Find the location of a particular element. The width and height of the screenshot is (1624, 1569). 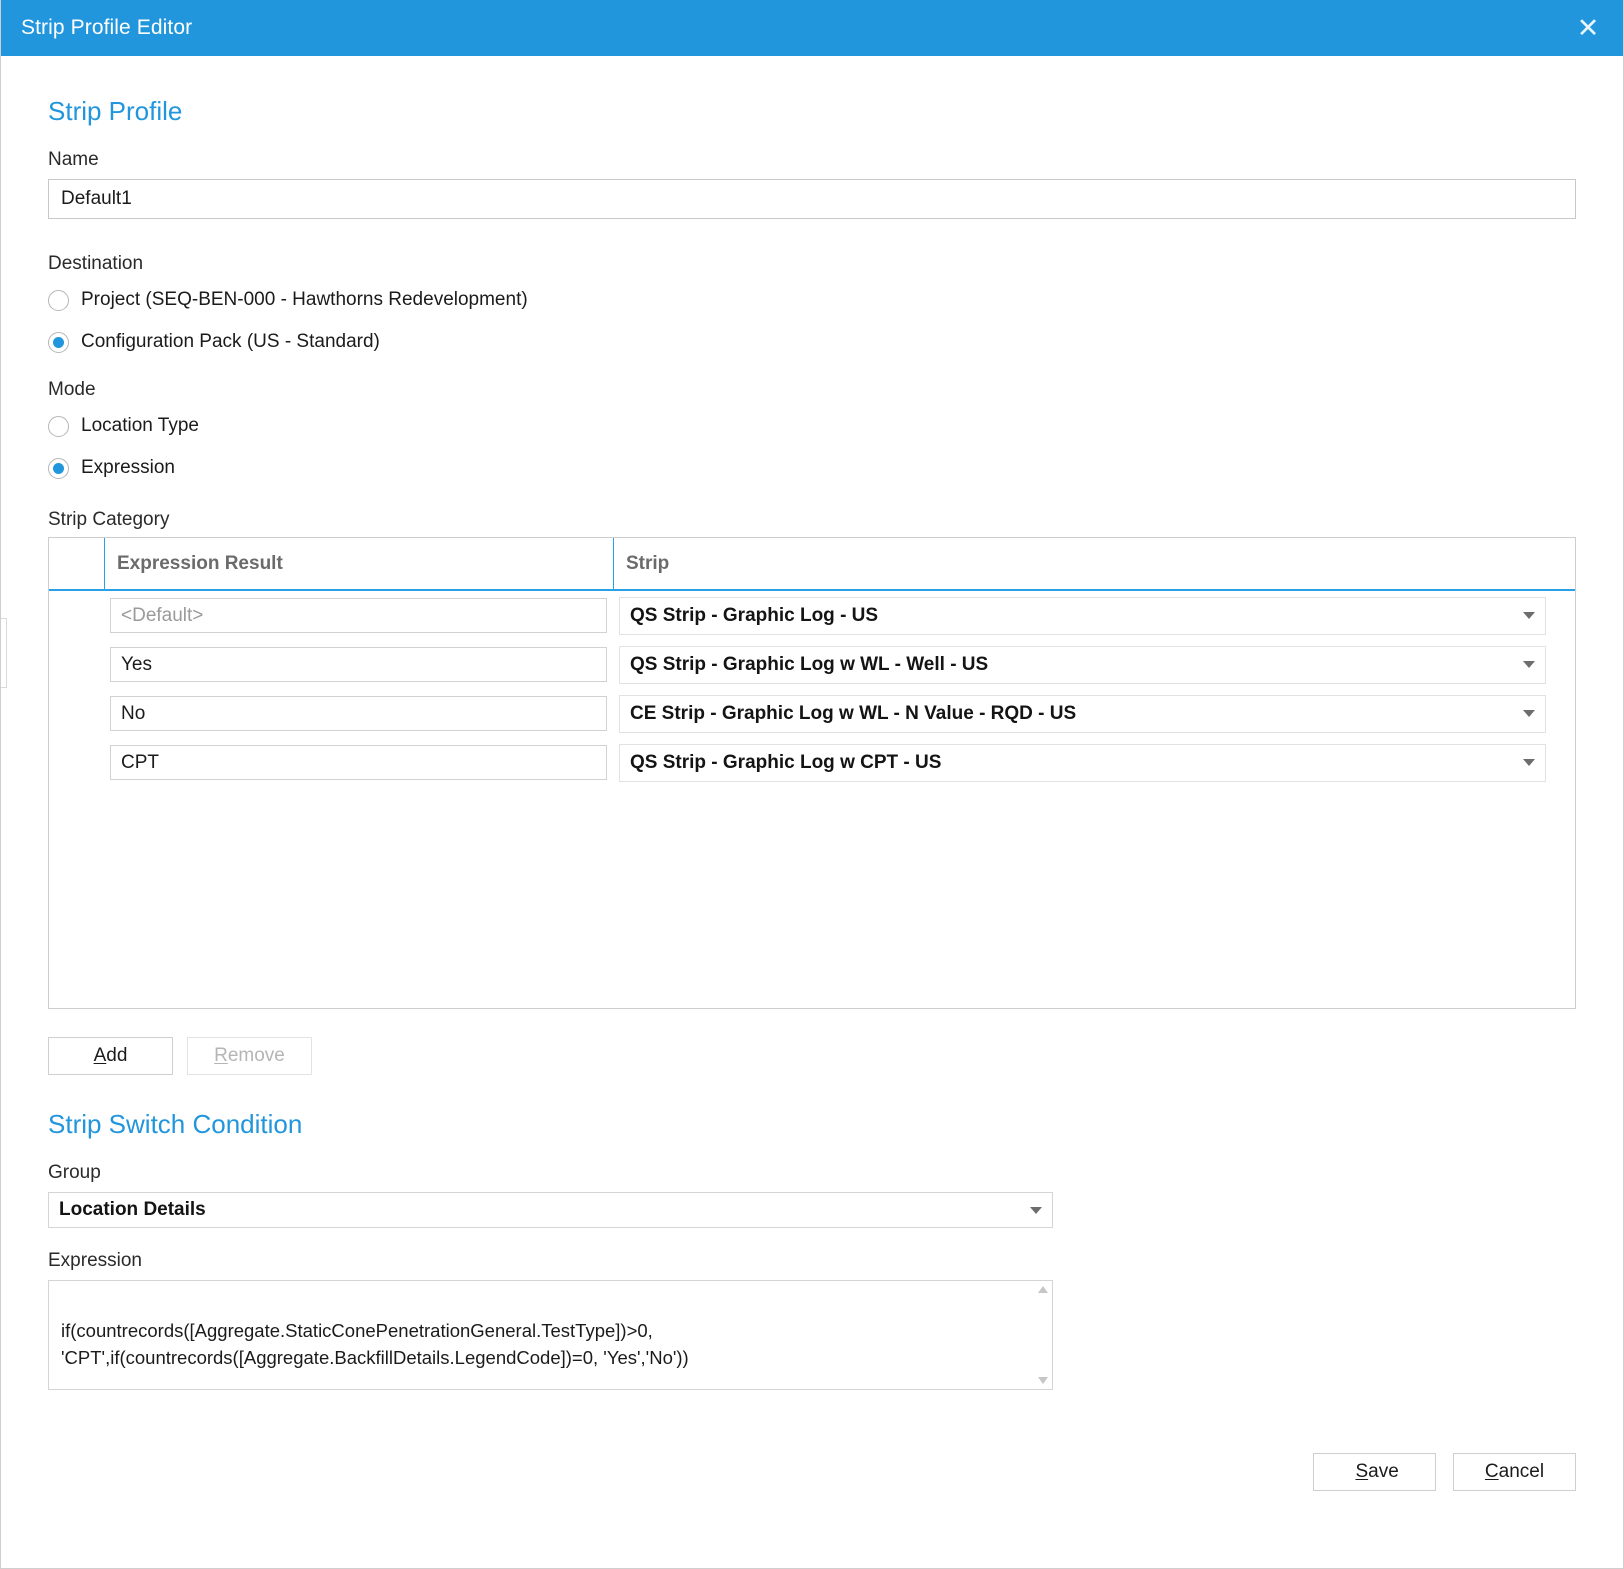

name-input: Default1 is located at coordinates (812, 199).